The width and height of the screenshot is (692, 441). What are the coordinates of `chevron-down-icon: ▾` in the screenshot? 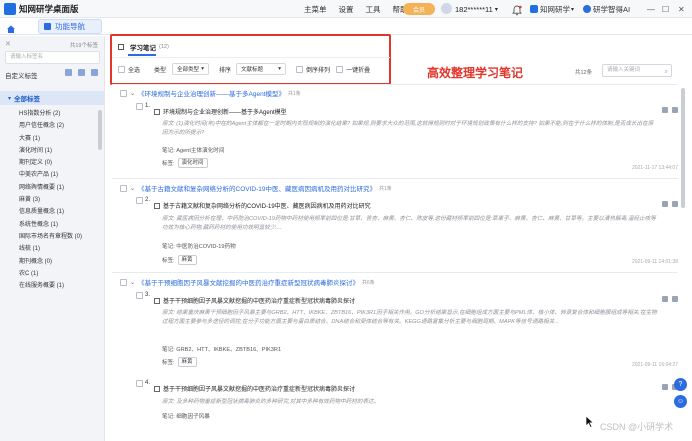 It's located at (496, 9).